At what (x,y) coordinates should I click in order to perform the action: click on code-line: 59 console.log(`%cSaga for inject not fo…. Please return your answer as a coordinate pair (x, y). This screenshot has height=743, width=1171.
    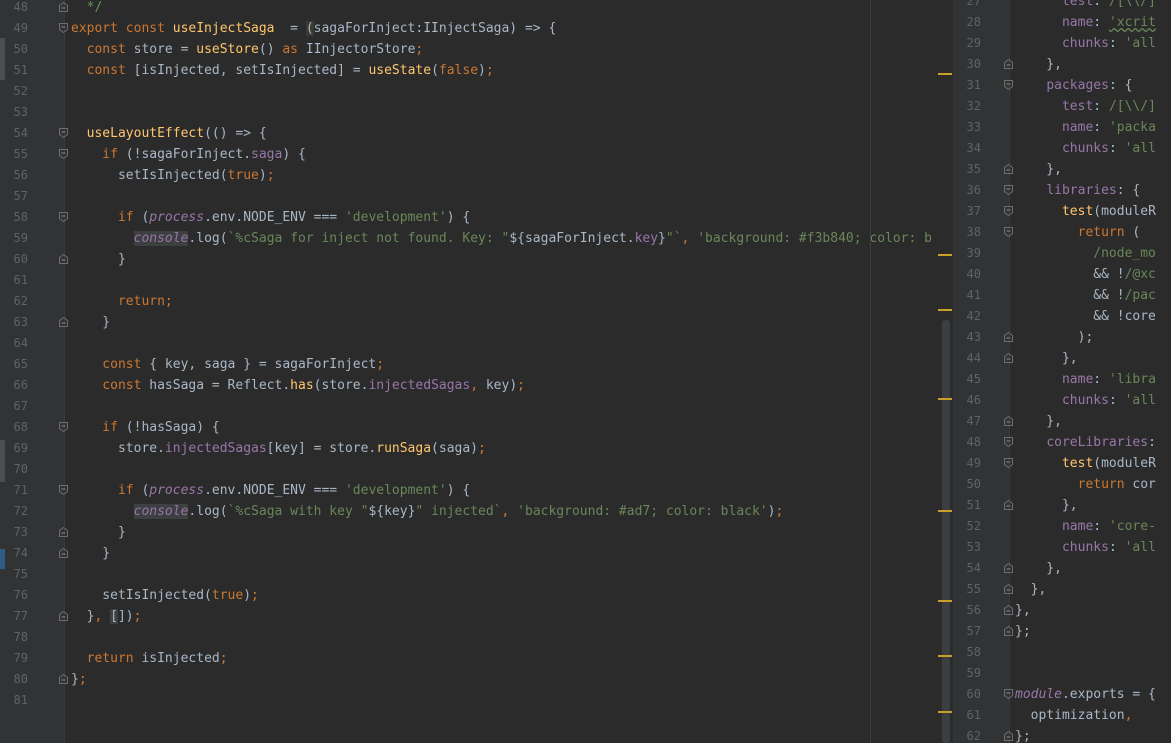
    Looking at the image, I should click on (476, 238).